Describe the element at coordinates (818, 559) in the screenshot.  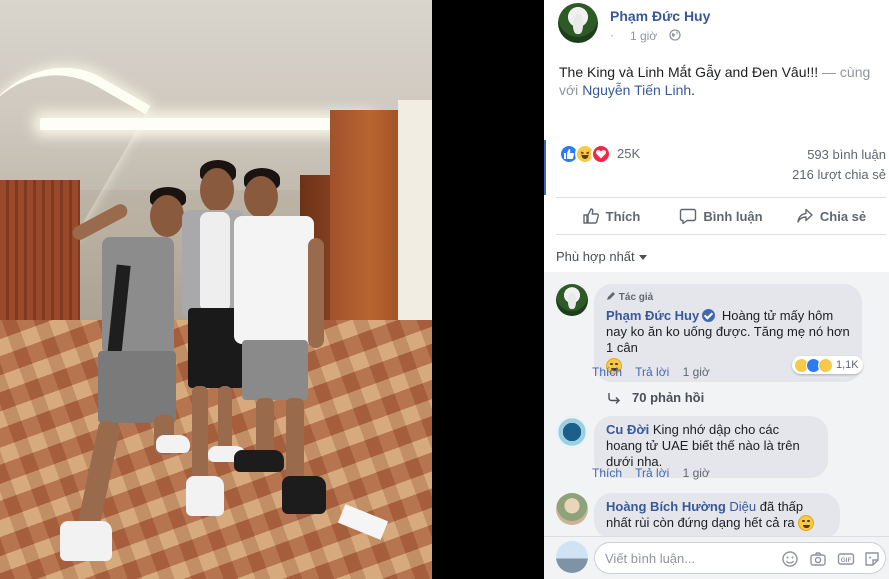
I see `camera-icon` at that location.